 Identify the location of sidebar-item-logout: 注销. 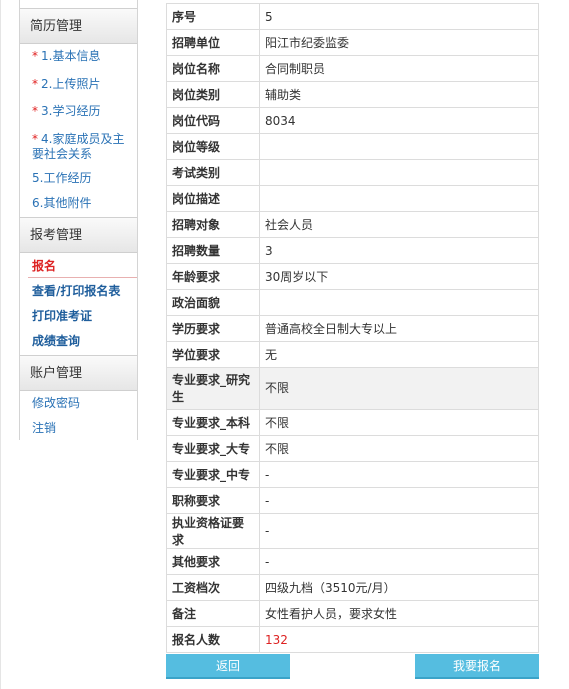
(78, 428).